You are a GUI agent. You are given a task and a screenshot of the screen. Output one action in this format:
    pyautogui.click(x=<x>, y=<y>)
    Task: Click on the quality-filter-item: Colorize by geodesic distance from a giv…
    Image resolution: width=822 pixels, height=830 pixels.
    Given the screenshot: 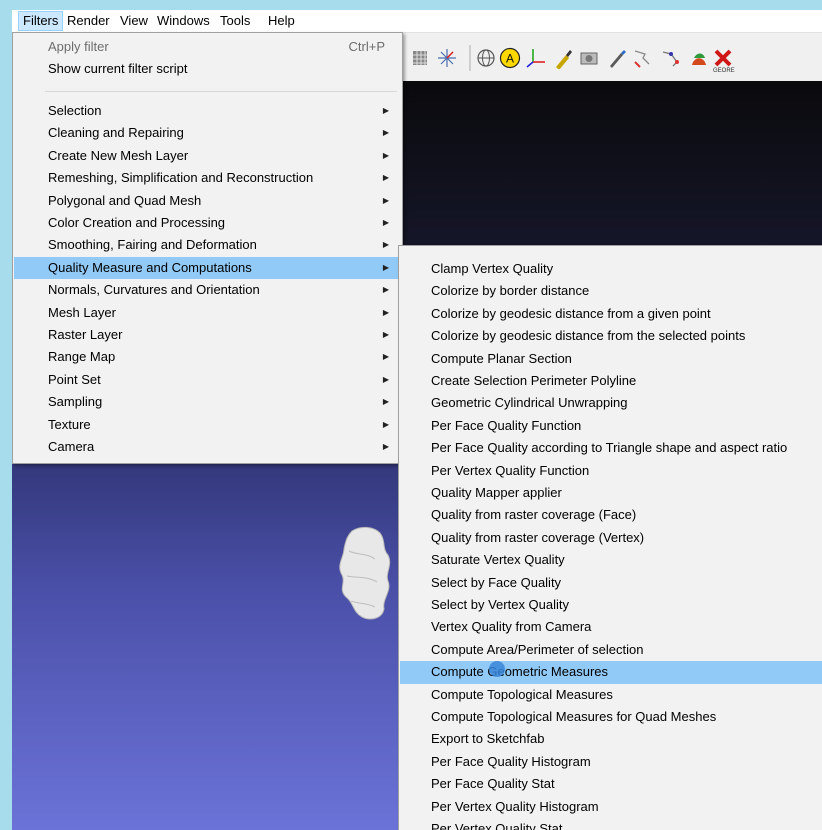 What is the action you would take?
    pyautogui.click(x=611, y=314)
    